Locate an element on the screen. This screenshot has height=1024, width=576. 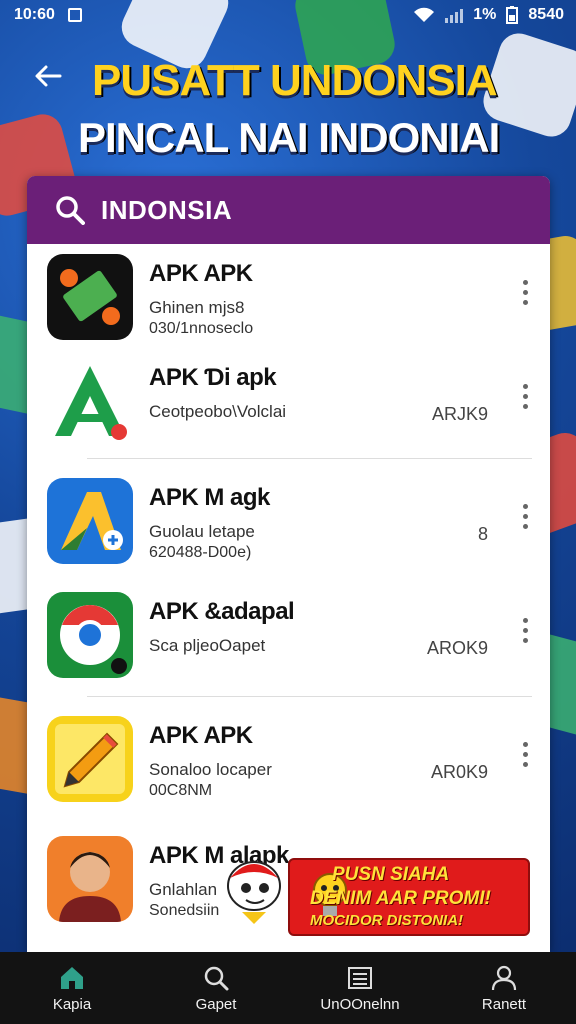
app-meta: AROK9 is located at coordinates (457, 648).